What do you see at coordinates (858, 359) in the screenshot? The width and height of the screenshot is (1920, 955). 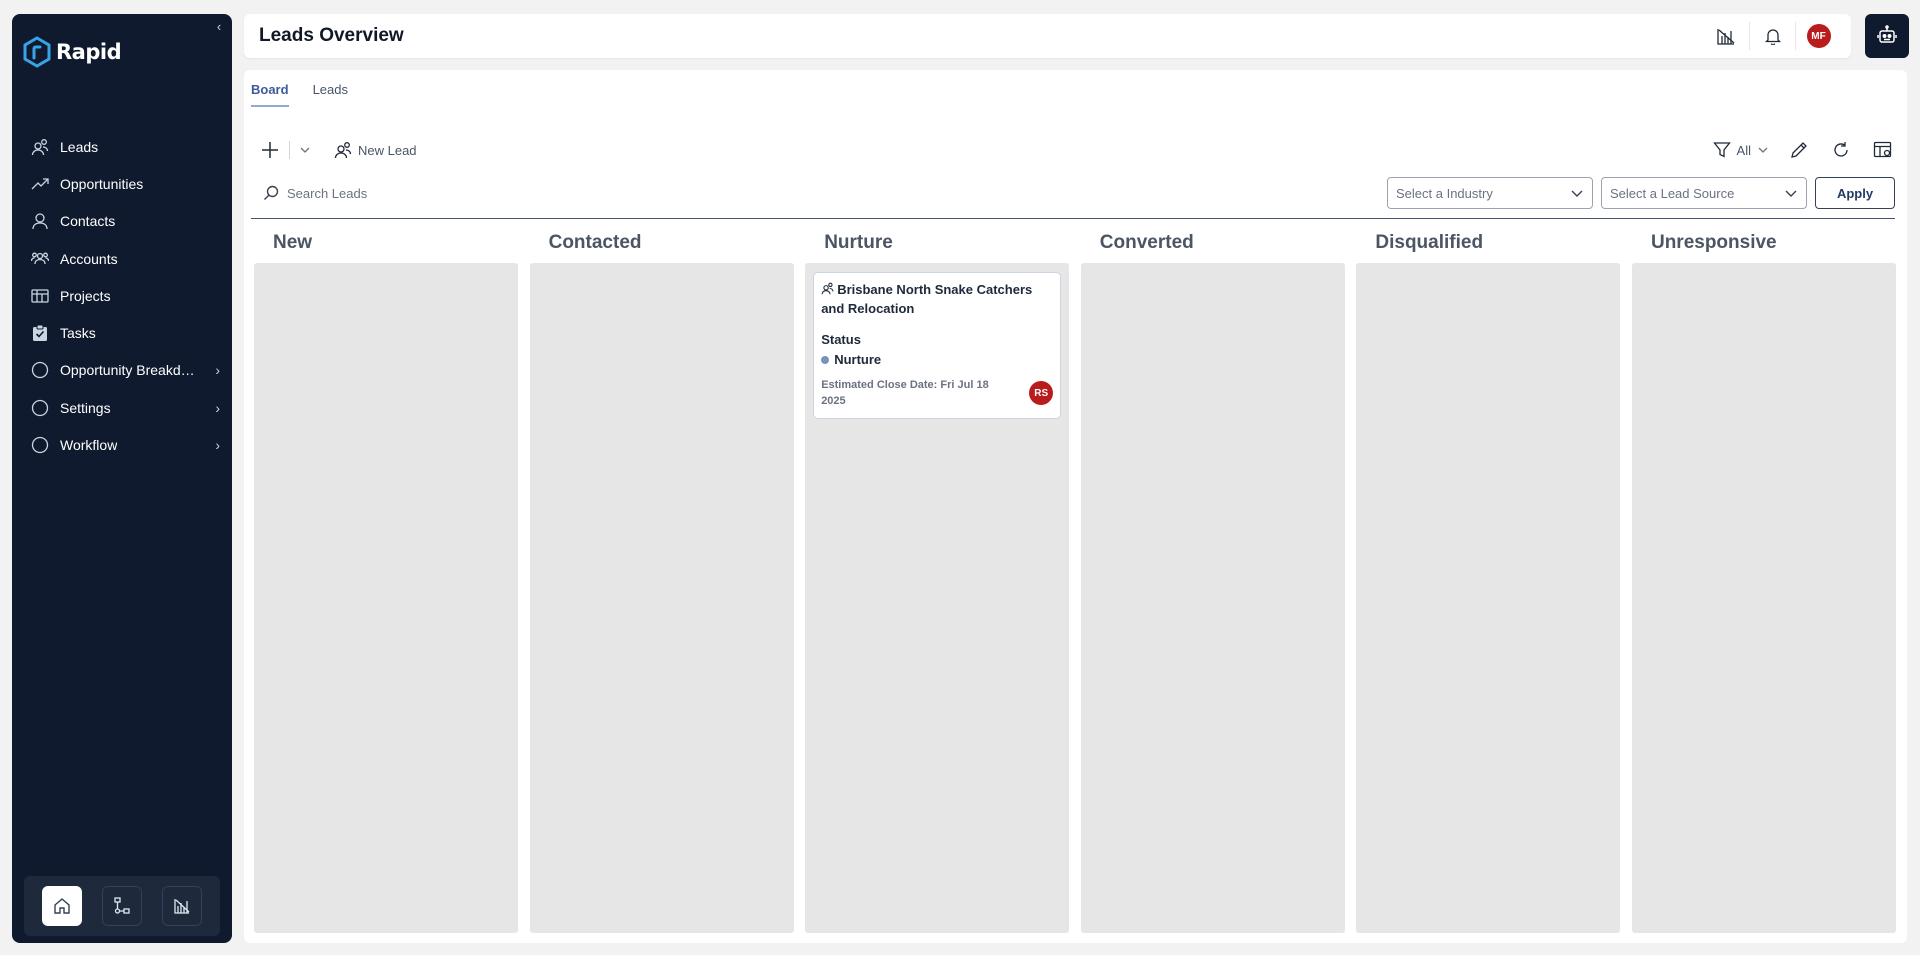 I see `status-value: Nurture` at bounding box center [858, 359].